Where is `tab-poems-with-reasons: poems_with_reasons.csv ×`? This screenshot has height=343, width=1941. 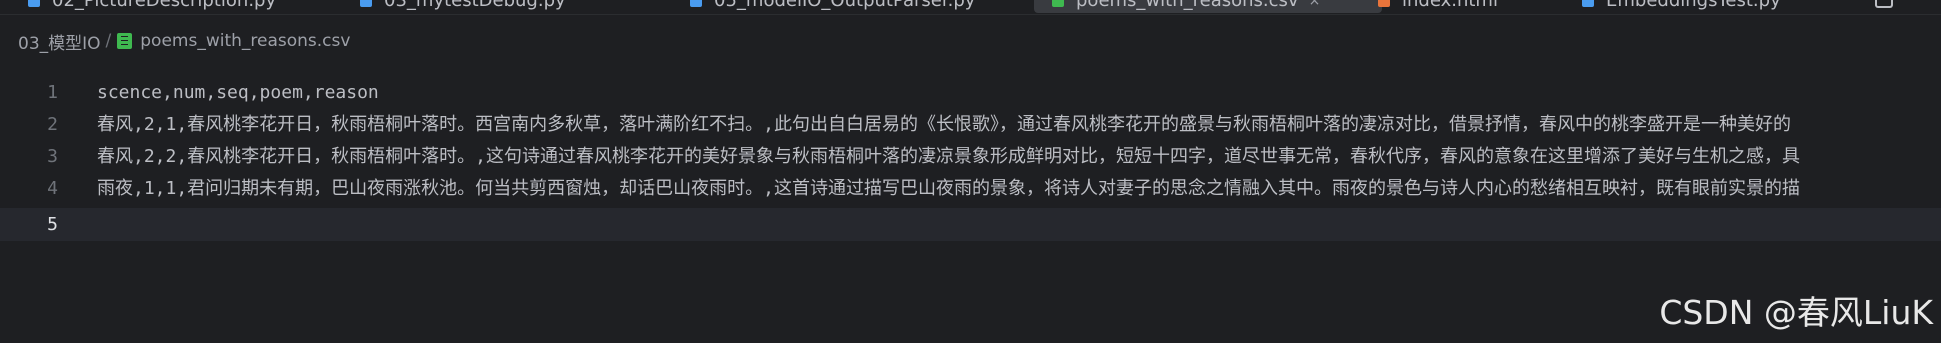
tab-poems-with-reasons: poems_with_reasons.csv × is located at coordinates (1208, 6).